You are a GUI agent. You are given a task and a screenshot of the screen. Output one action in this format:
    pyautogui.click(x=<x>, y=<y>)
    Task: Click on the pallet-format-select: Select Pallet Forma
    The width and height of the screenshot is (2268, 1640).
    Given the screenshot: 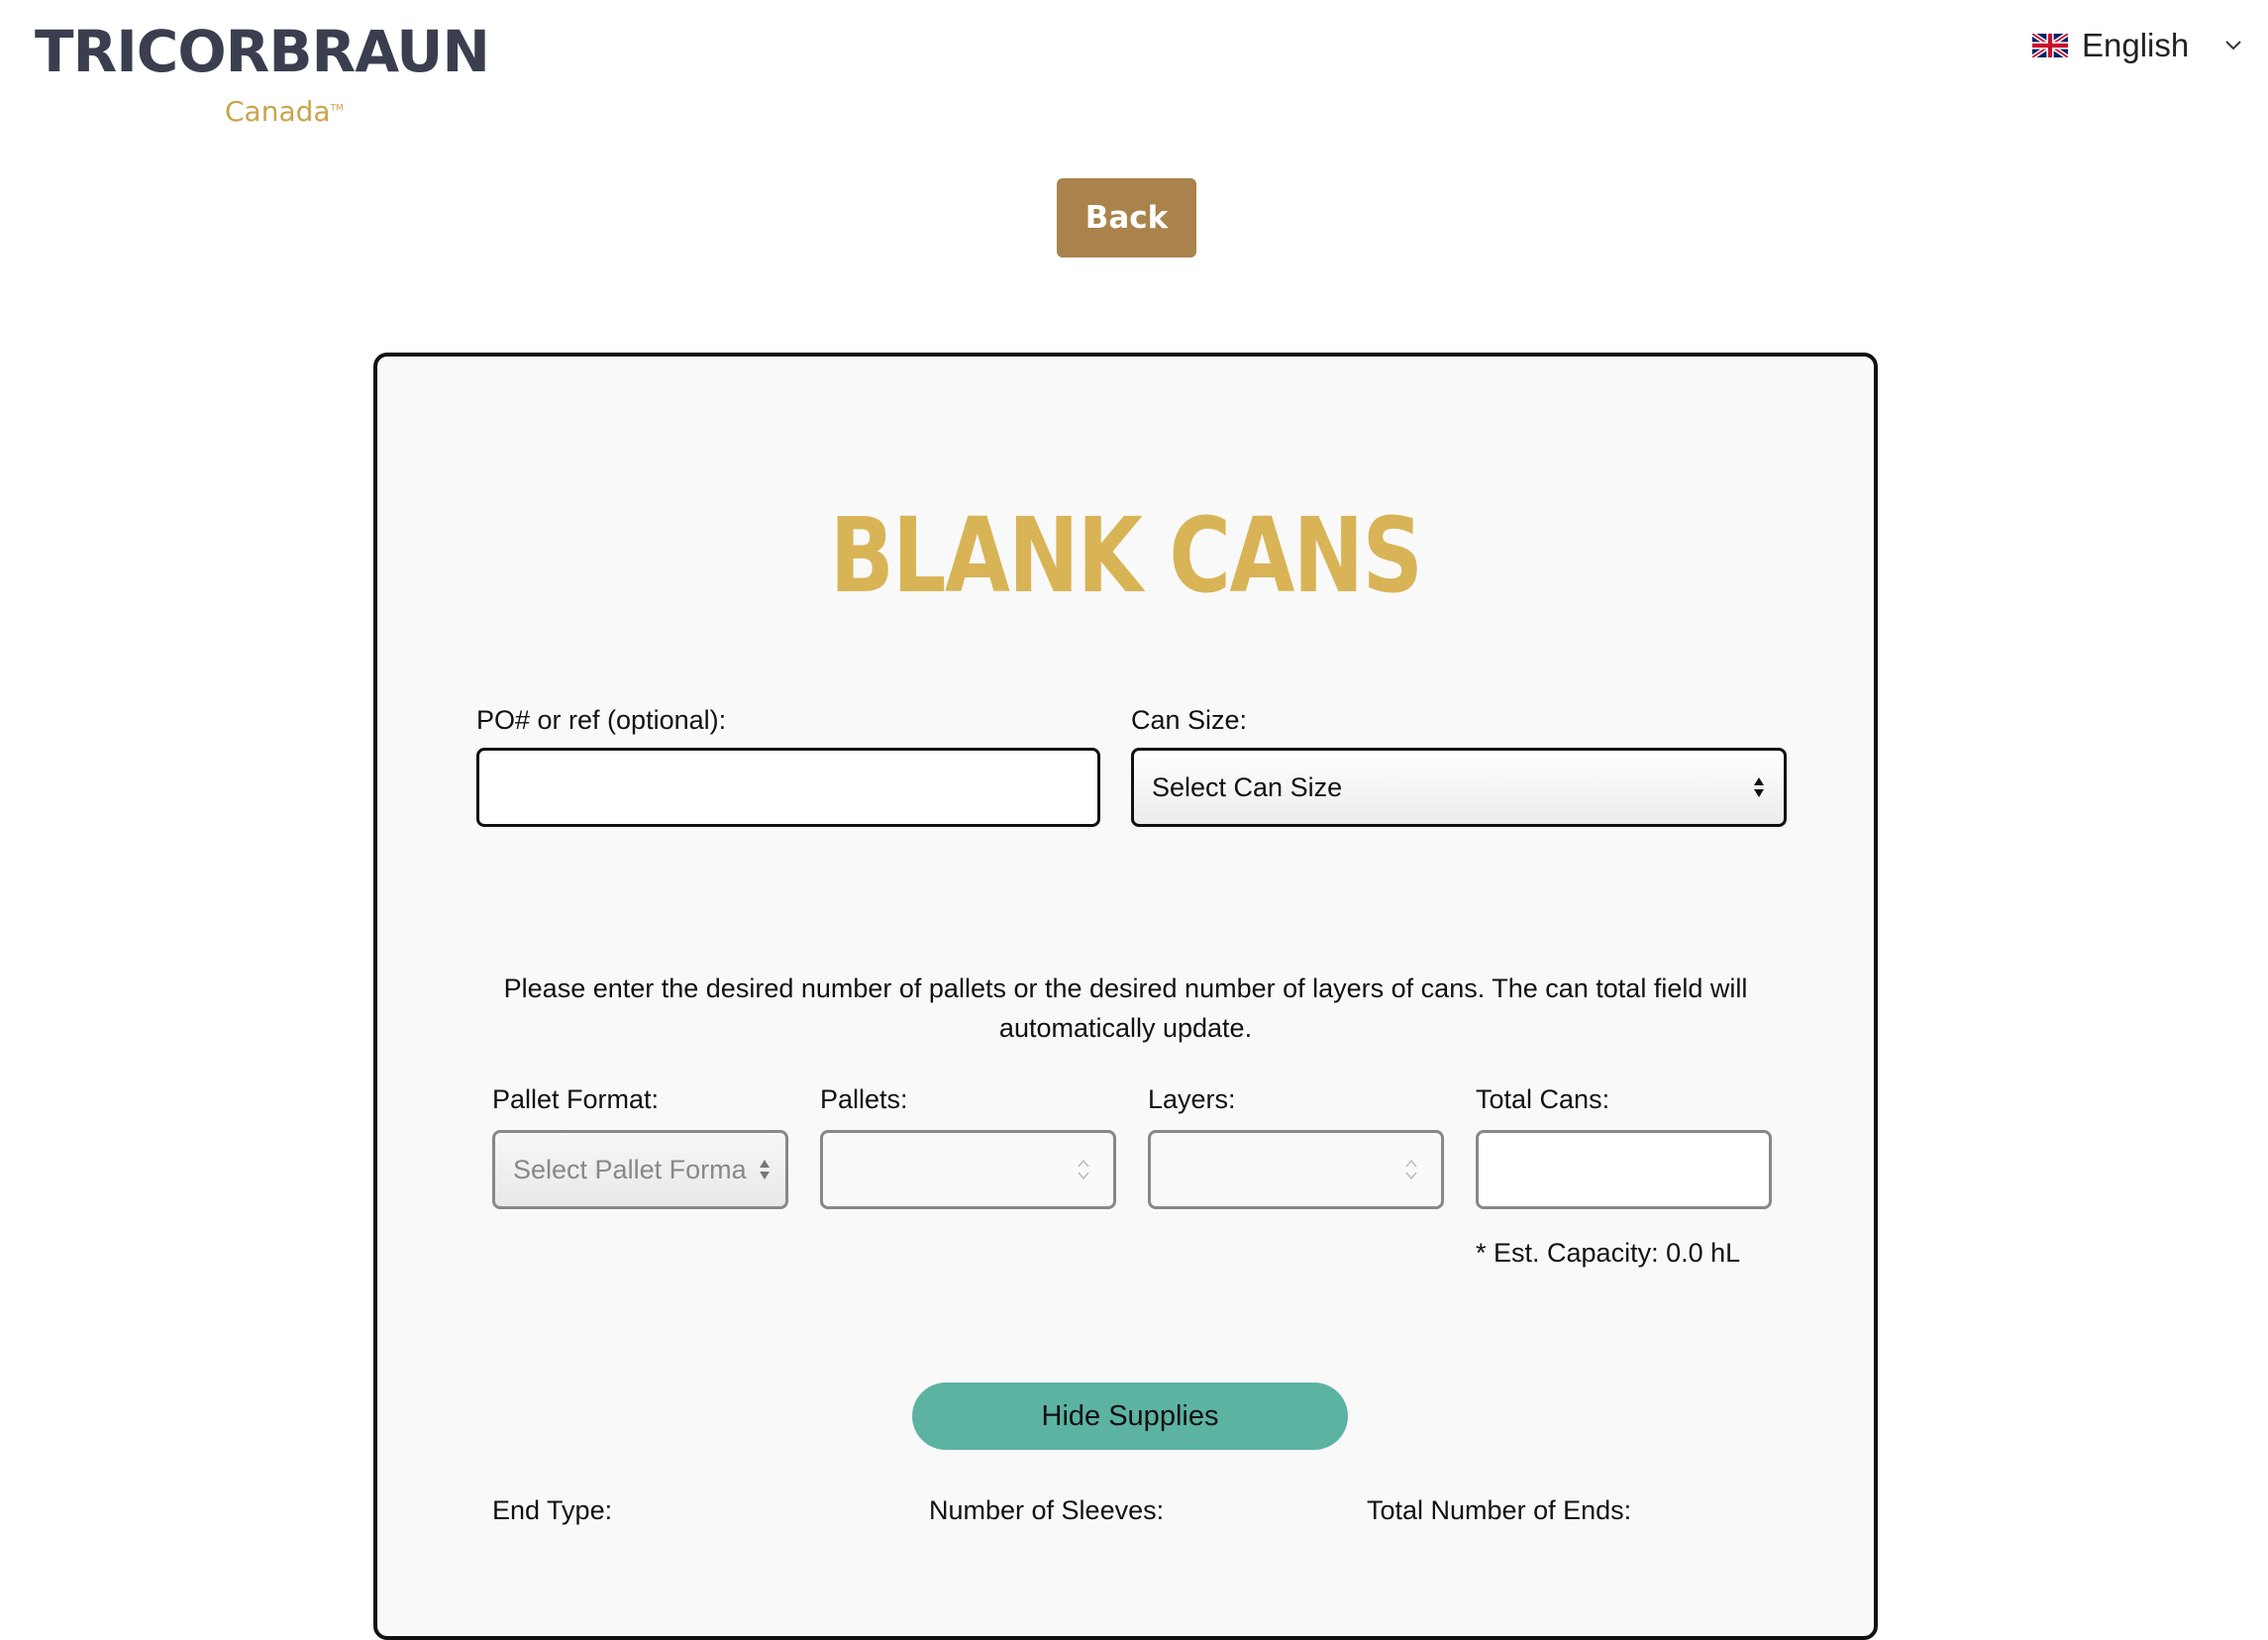 What is the action you would take?
    pyautogui.click(x=640, y=1169)
    